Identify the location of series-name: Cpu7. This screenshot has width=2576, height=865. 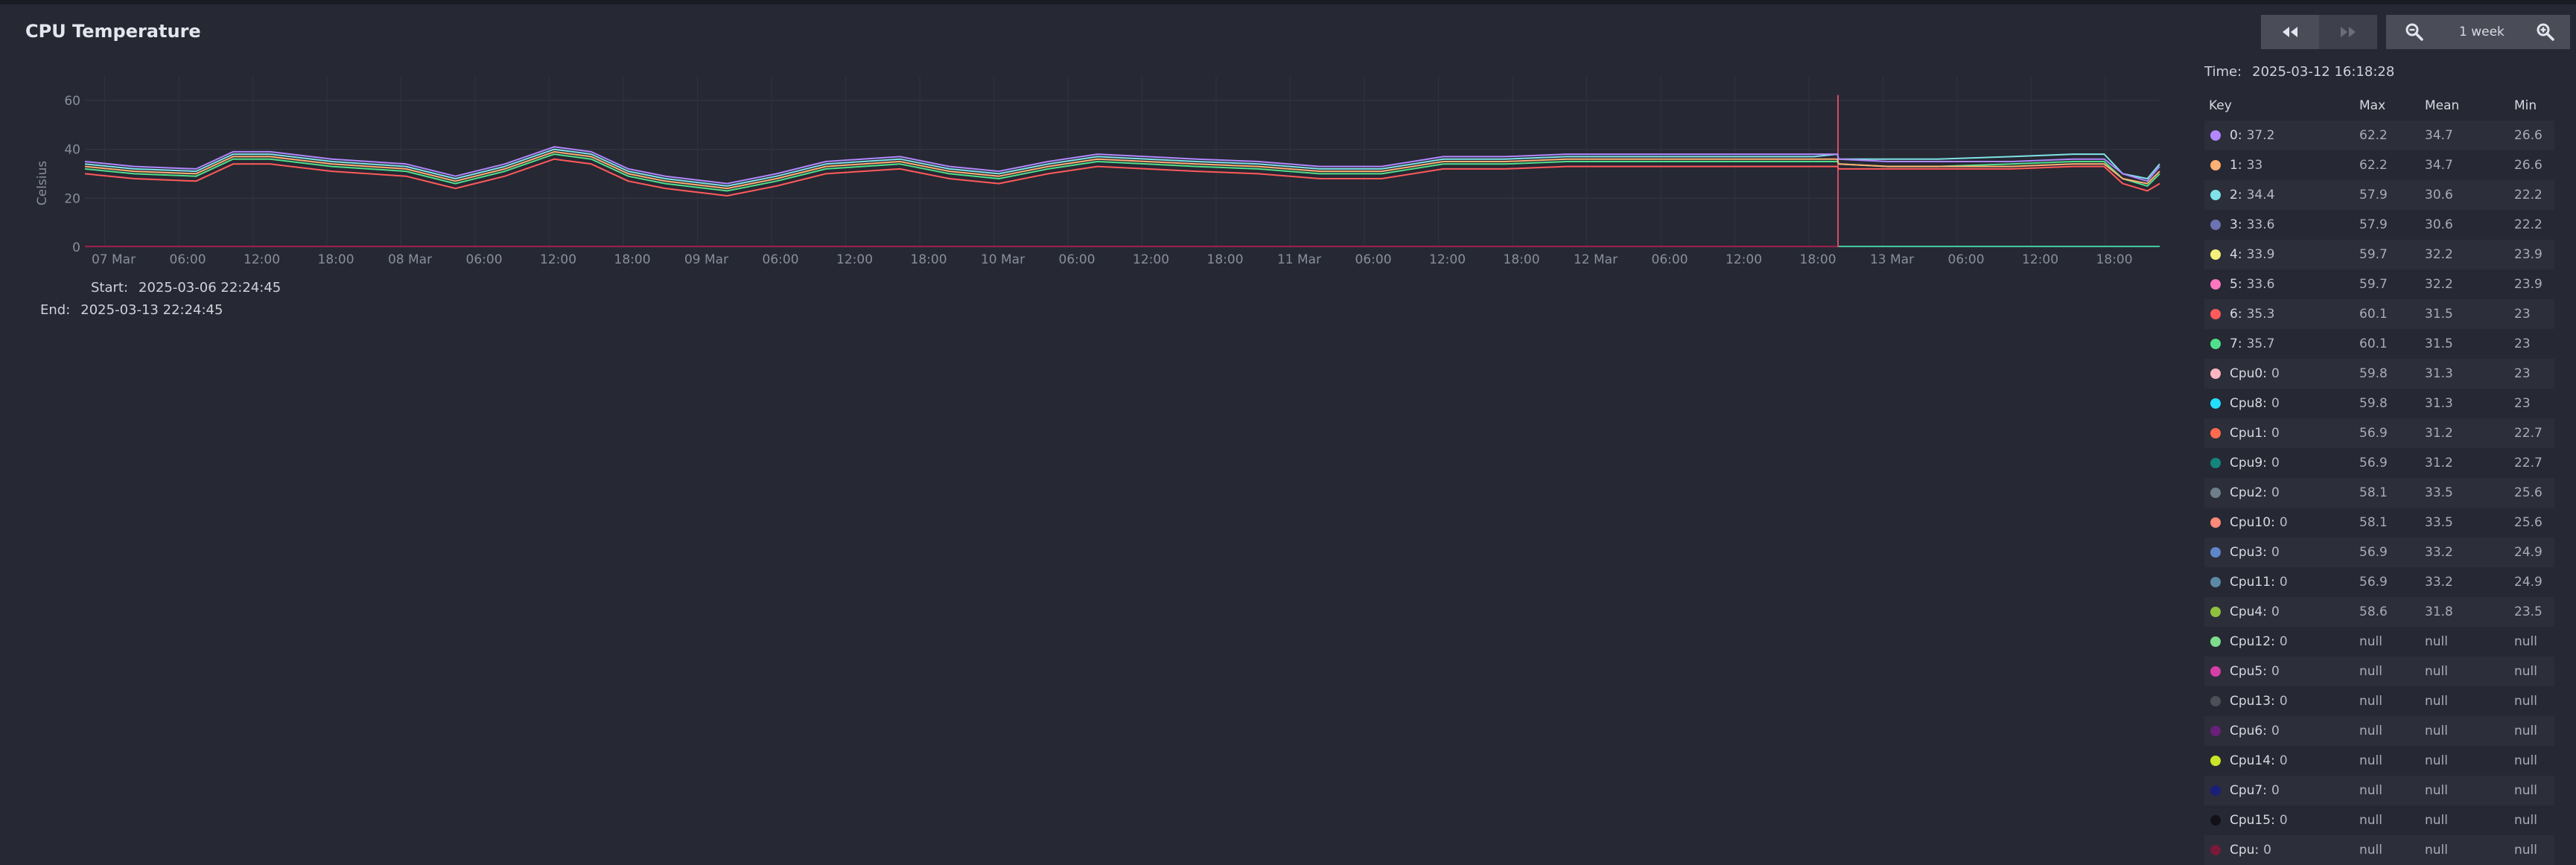
(2246, 790).